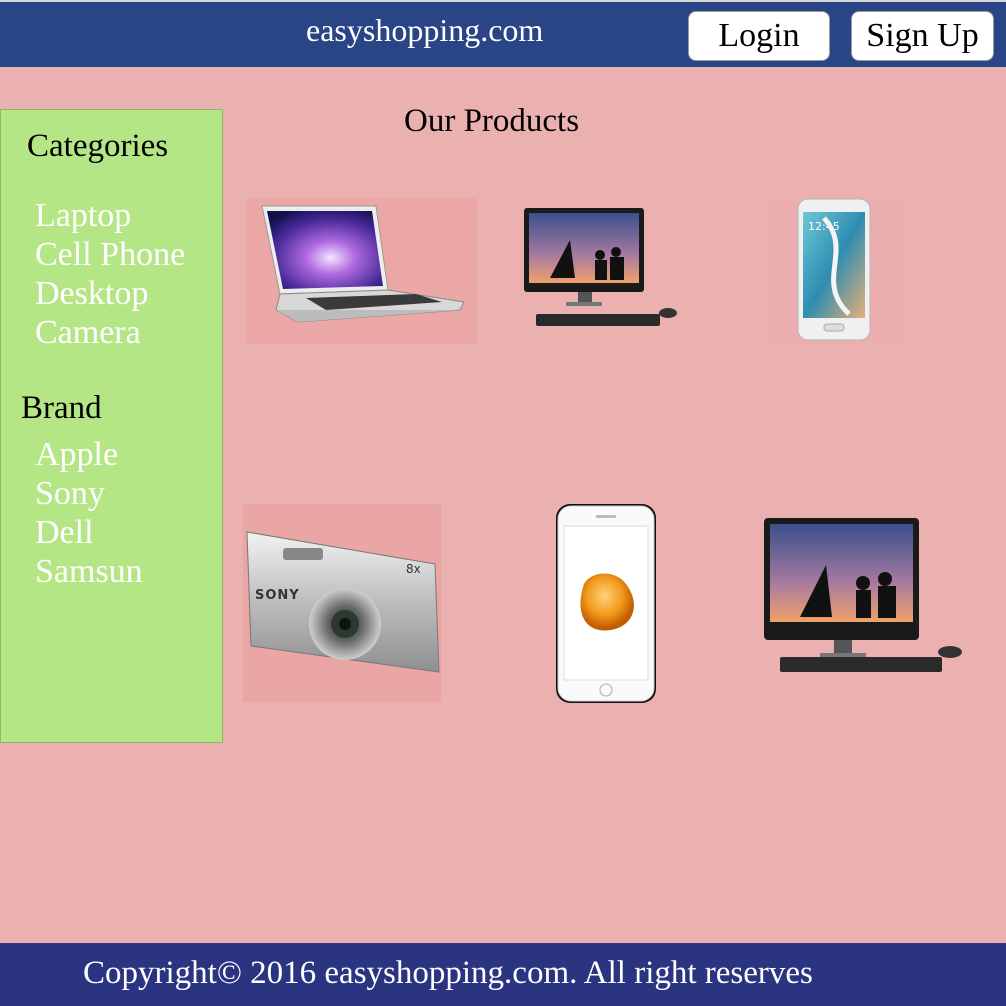 The image size is (1006, 1006). What do you see at coordinates (89, 571) in the screenshot?
I see `sidebar-item-samsun: Samsun` at bounding box center [89, 571].